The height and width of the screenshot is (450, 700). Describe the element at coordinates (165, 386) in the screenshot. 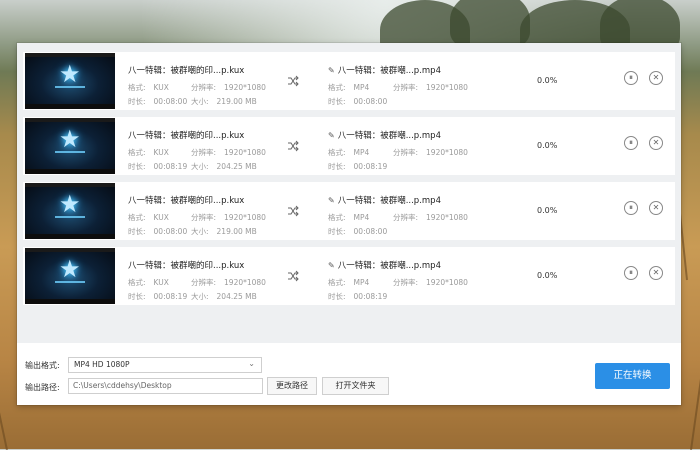

I see `output-path-field: C:\Users\cddehsy\Desktop` at that location.